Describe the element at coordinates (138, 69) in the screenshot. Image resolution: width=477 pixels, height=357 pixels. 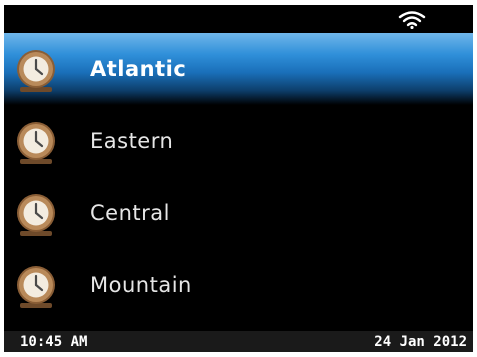
I see `menu-item-label: Atlantic` at that location.